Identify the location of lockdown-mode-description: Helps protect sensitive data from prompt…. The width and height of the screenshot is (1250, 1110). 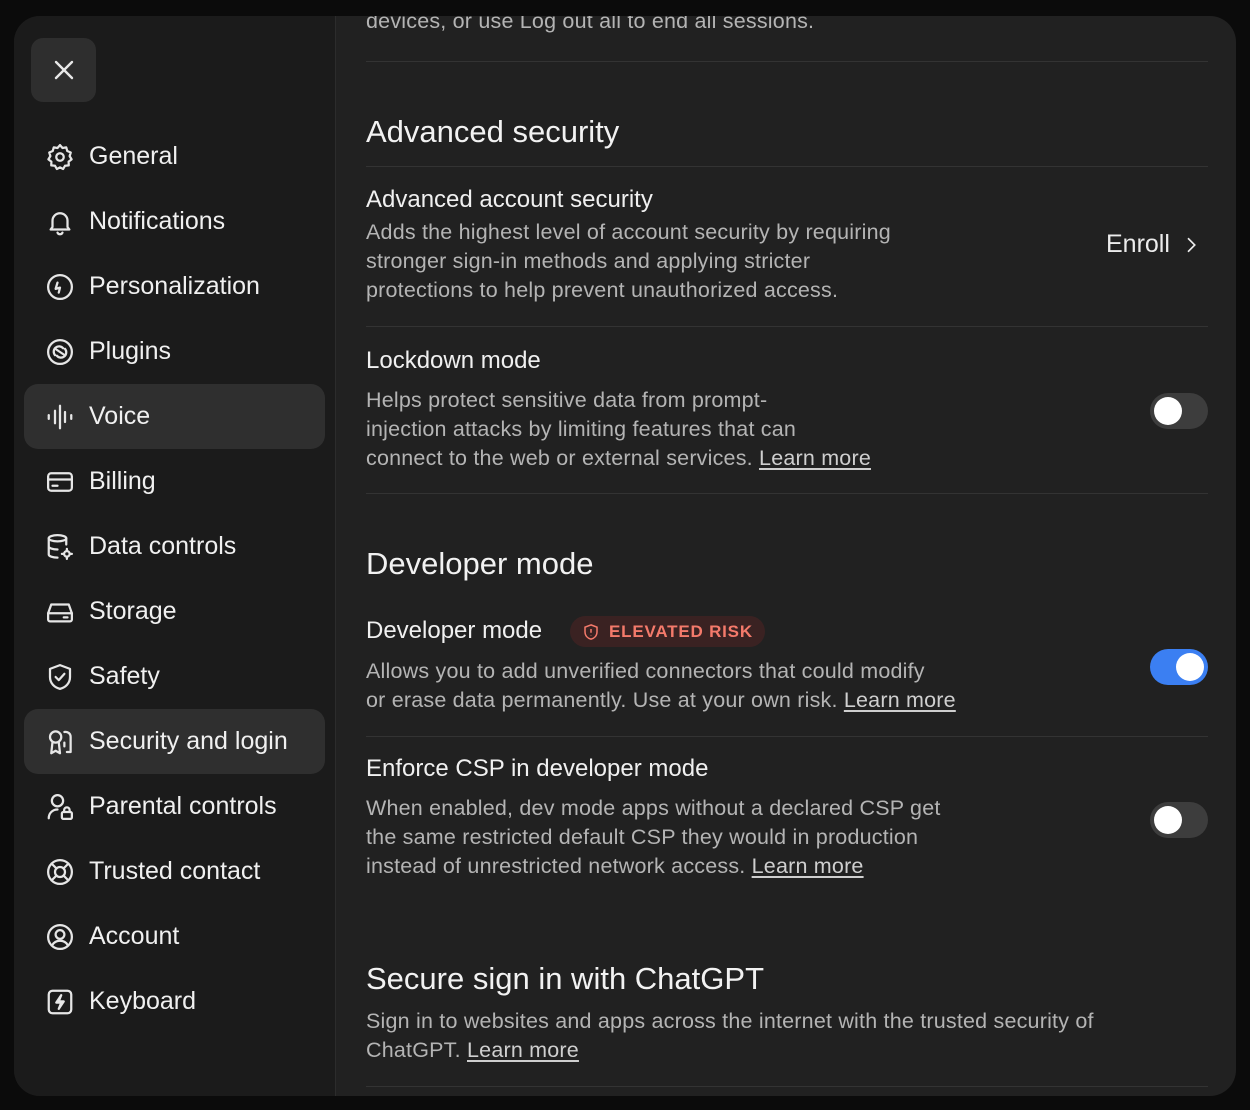
(618, 429).